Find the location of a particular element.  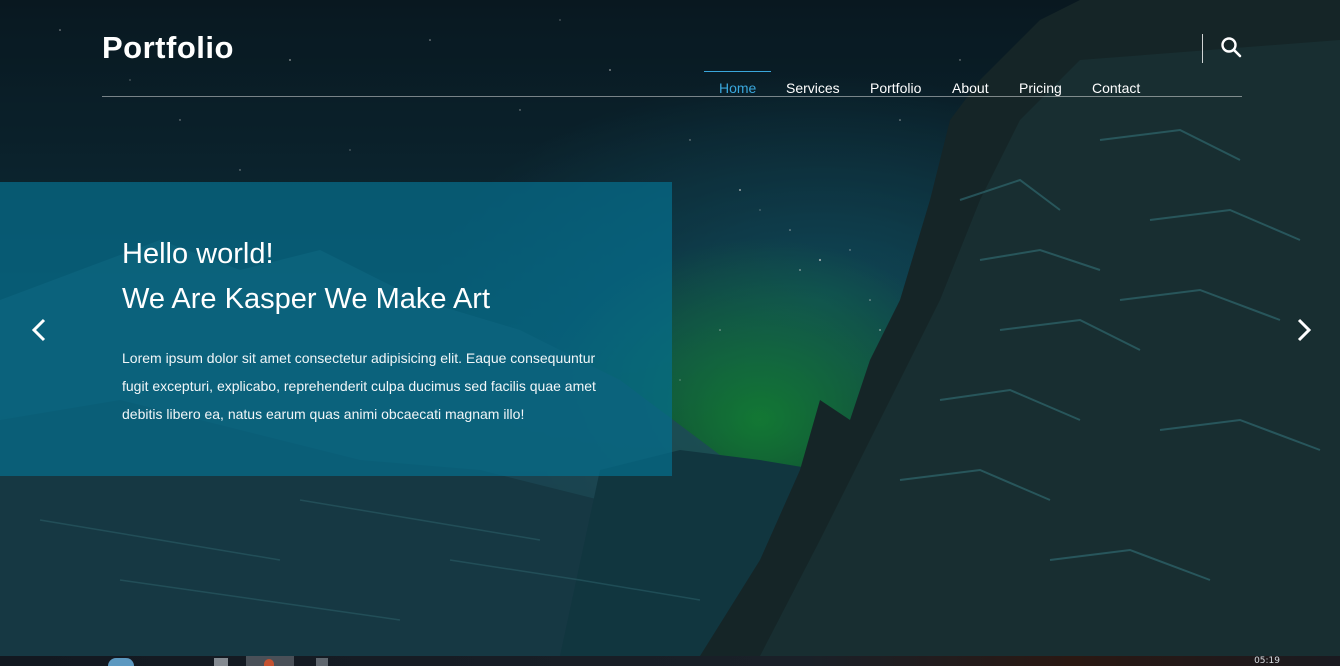

nav-pricing: Pricing is located at coordinates (1040, 48).